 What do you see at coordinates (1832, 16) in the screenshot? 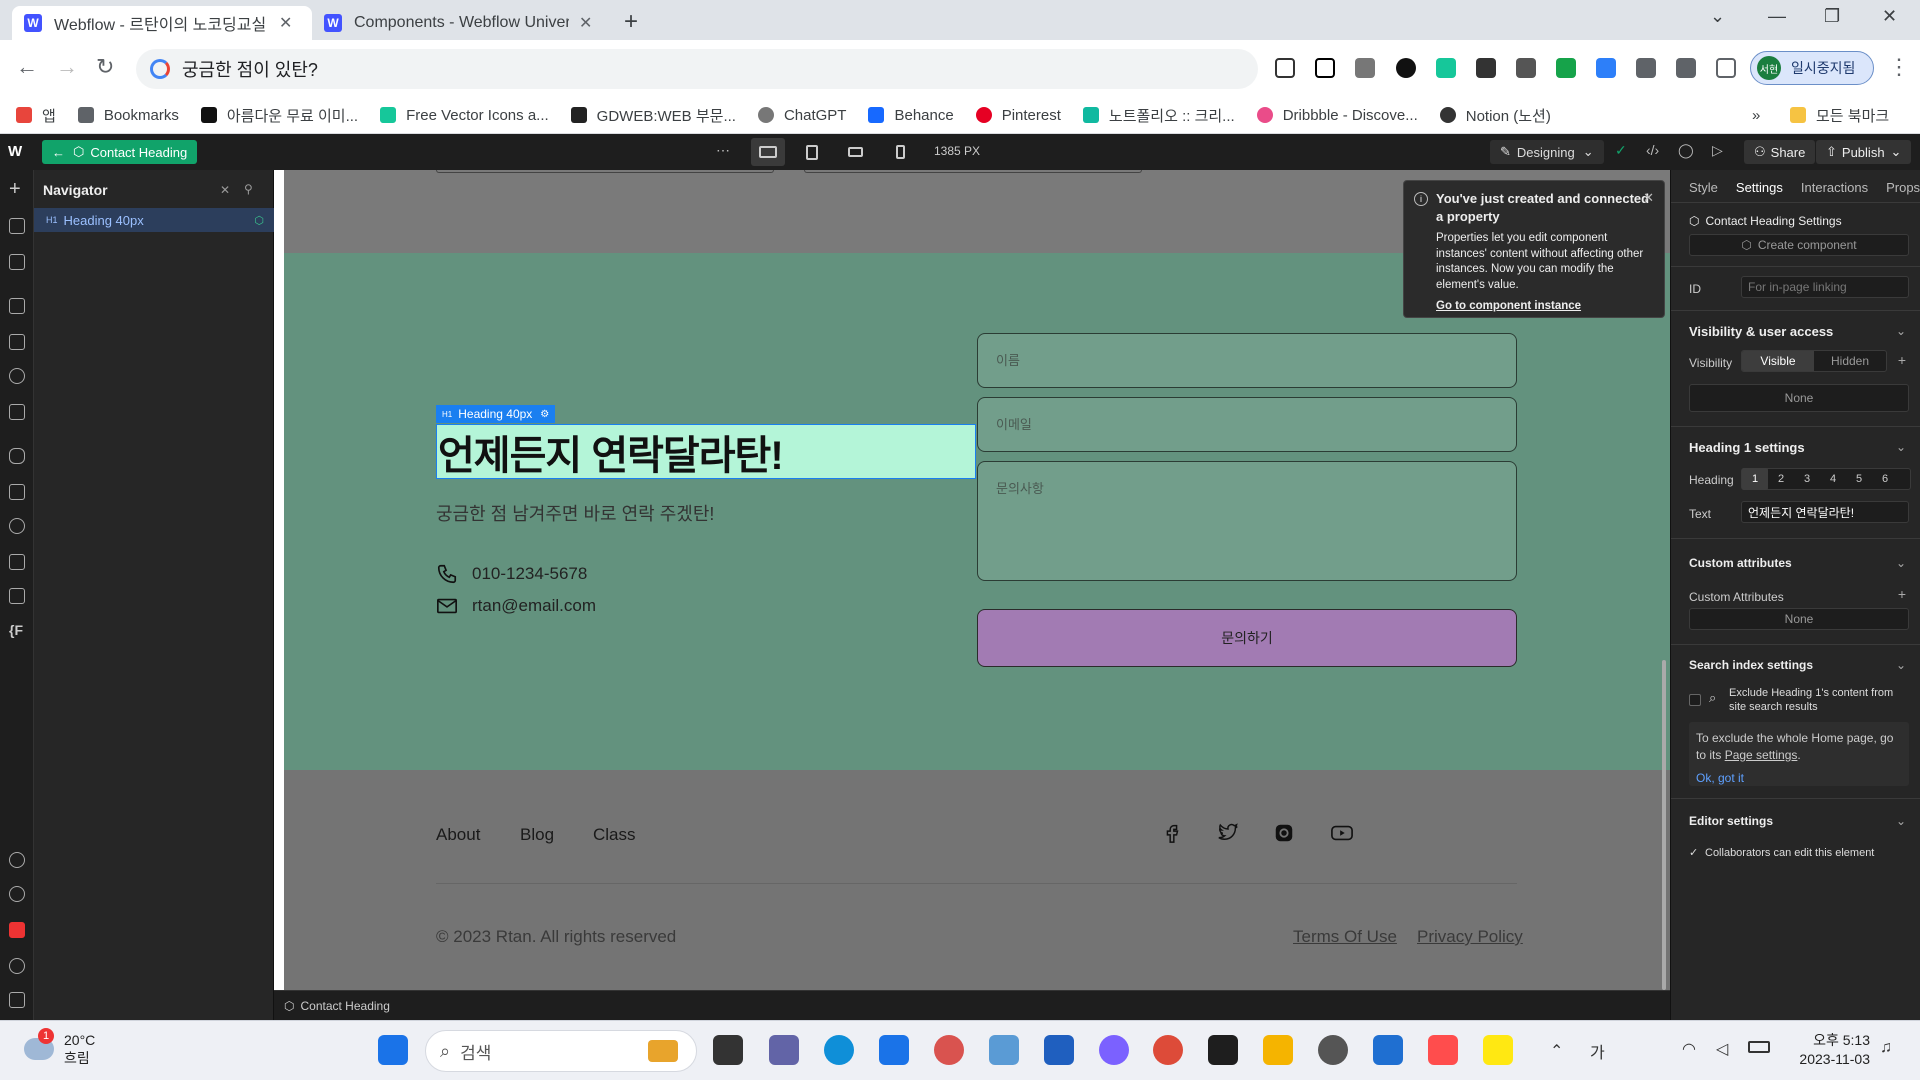
I see `restore-button: ❐` at bounding box center [1832, 16].